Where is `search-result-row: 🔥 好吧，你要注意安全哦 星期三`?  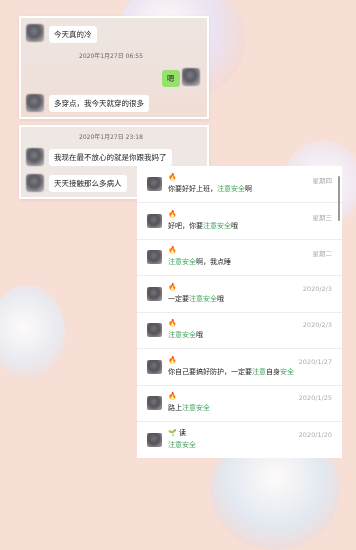
search-result-row: 🔥 好吧，你要注意安全哦 星期三 is located at coordinates (239, 221).